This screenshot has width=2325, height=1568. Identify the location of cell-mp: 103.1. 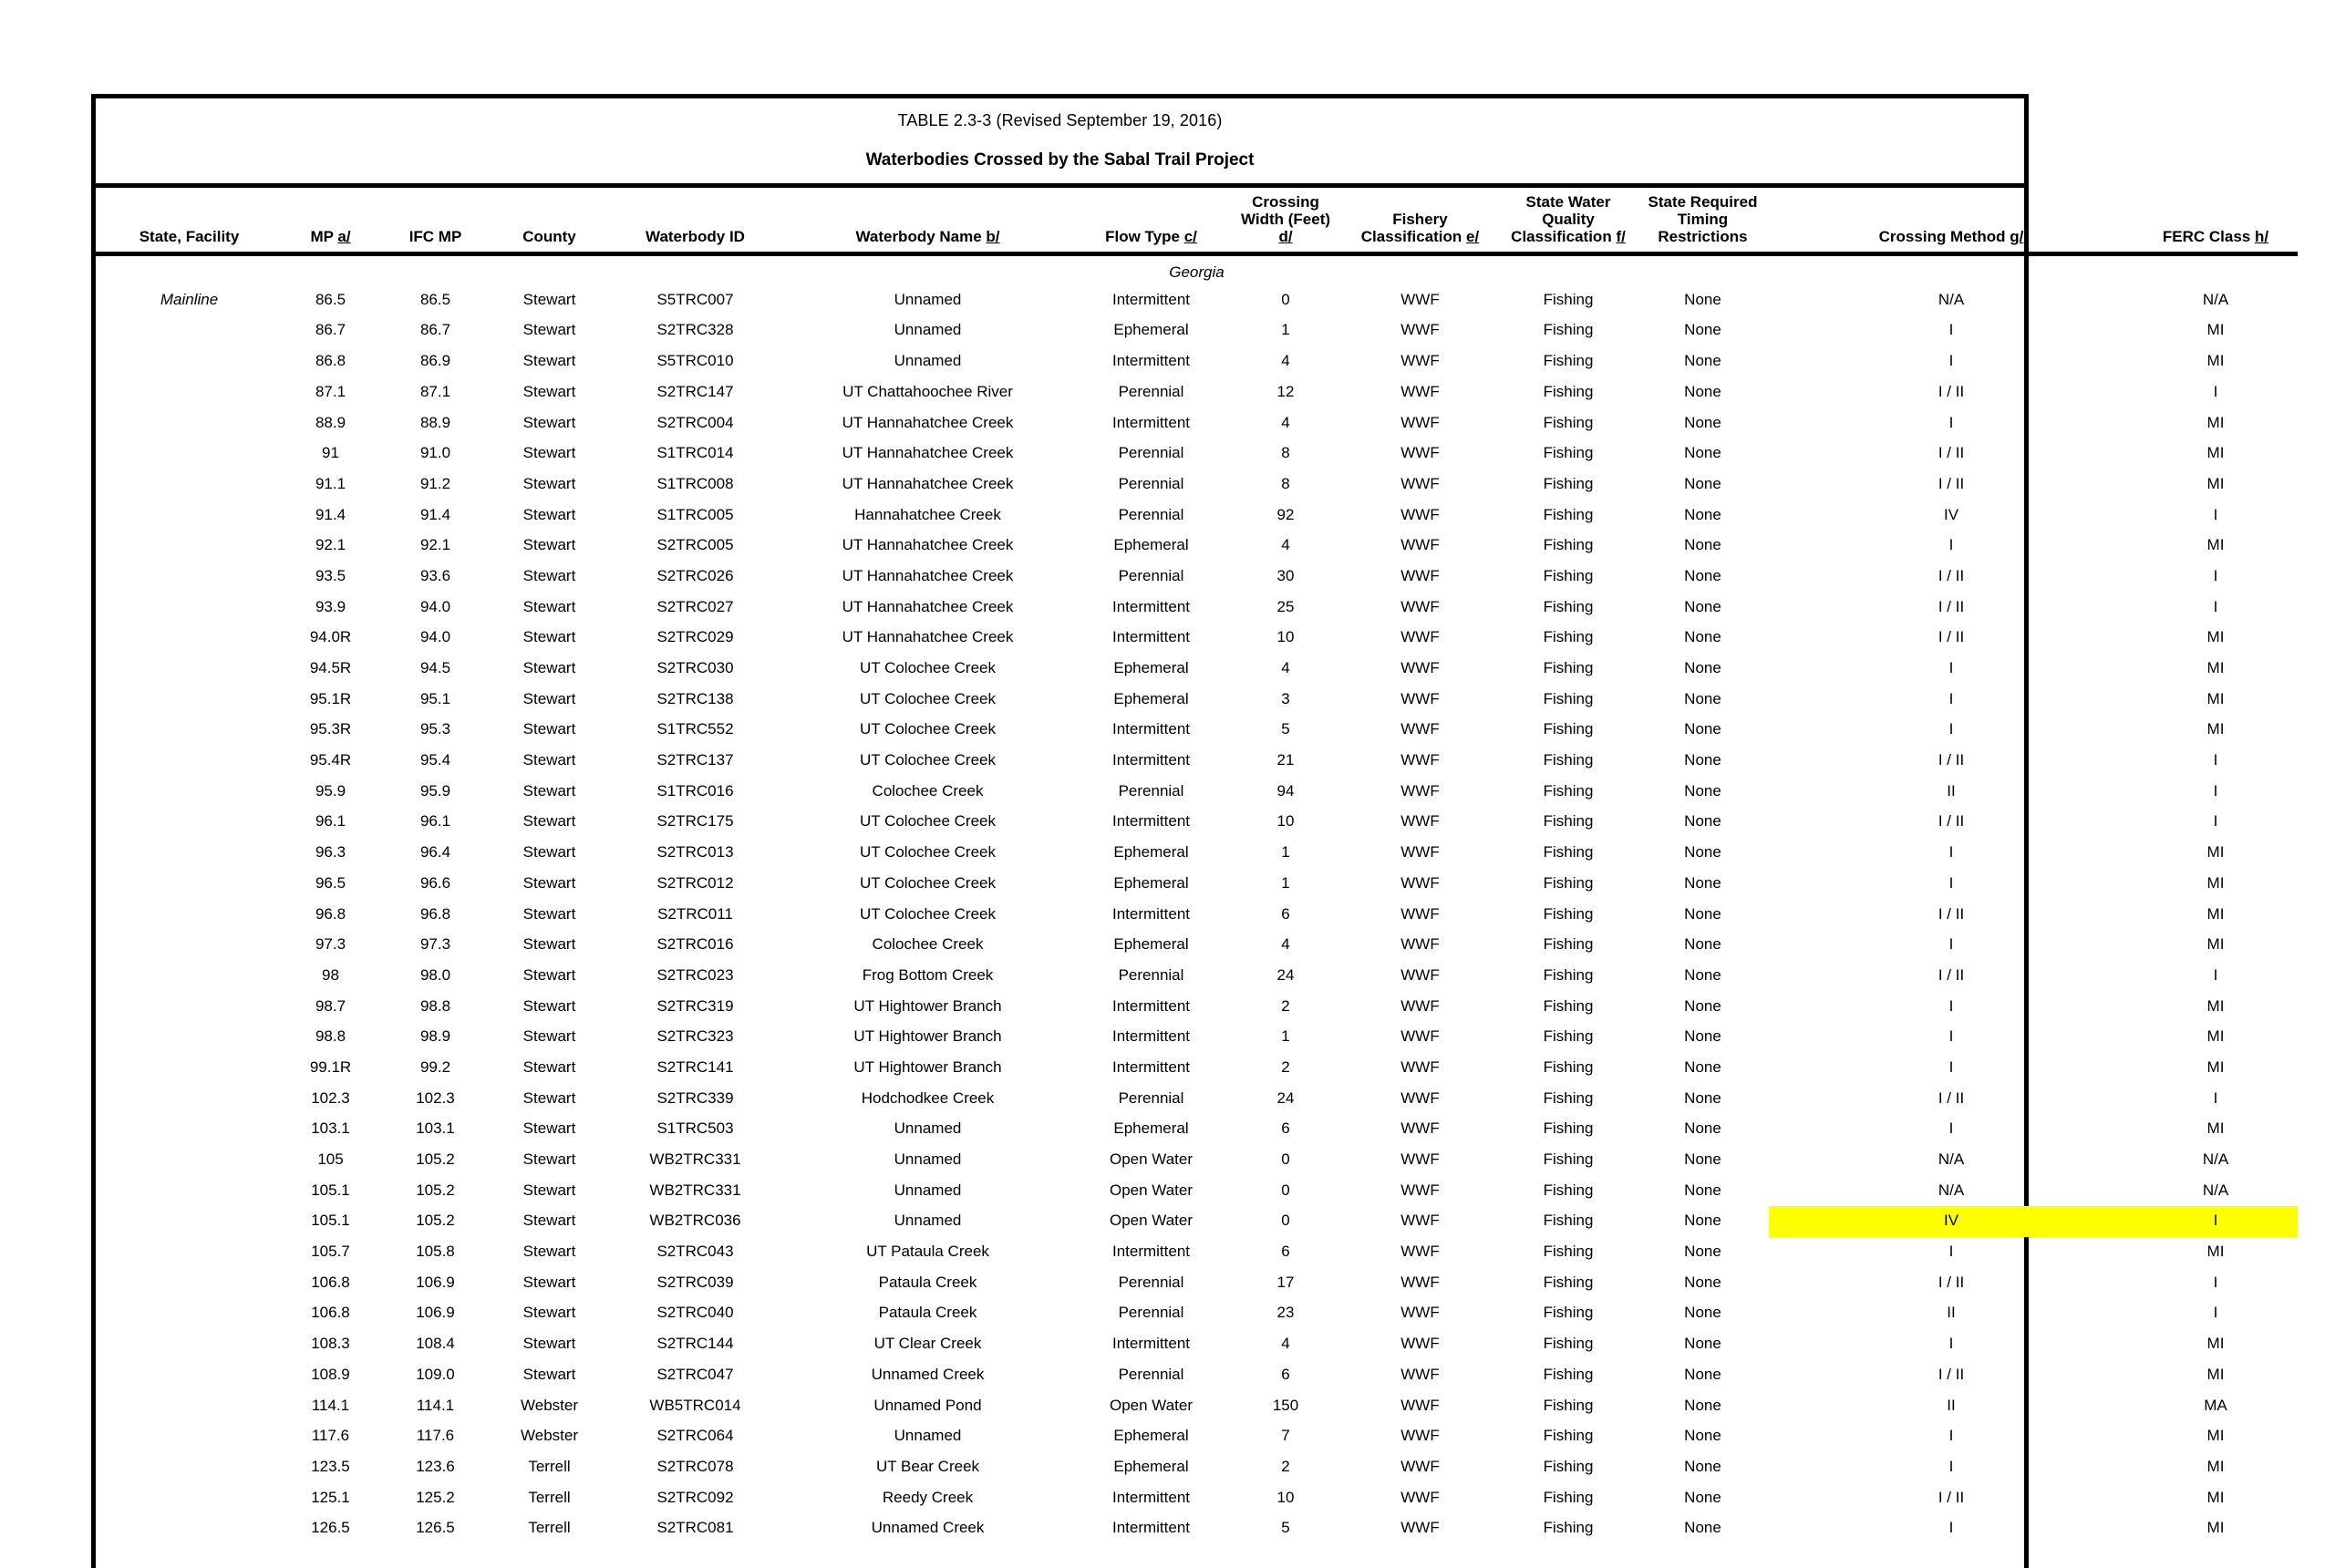
(330, 1128).